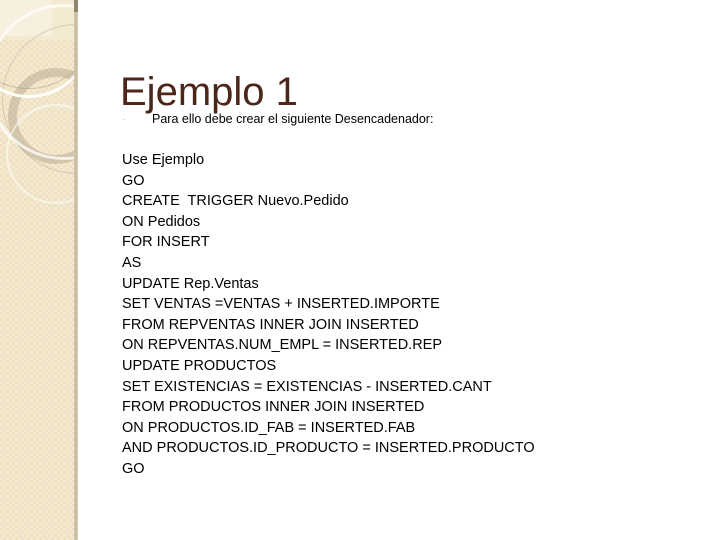 This screenshot has width=720, height=540. I want to click on page-title: Ejemplo 1, so click(209, 91).